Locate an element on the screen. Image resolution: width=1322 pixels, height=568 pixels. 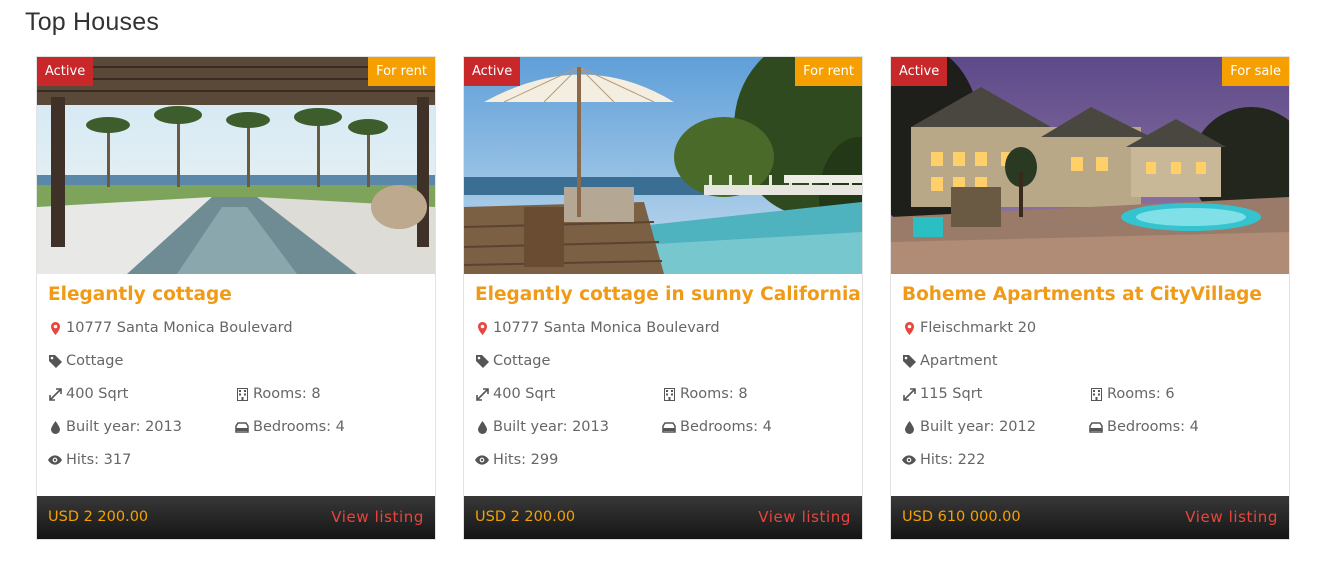
listing-footer: USD 610 000.00 View listing is located at coordinates (1090, 517).